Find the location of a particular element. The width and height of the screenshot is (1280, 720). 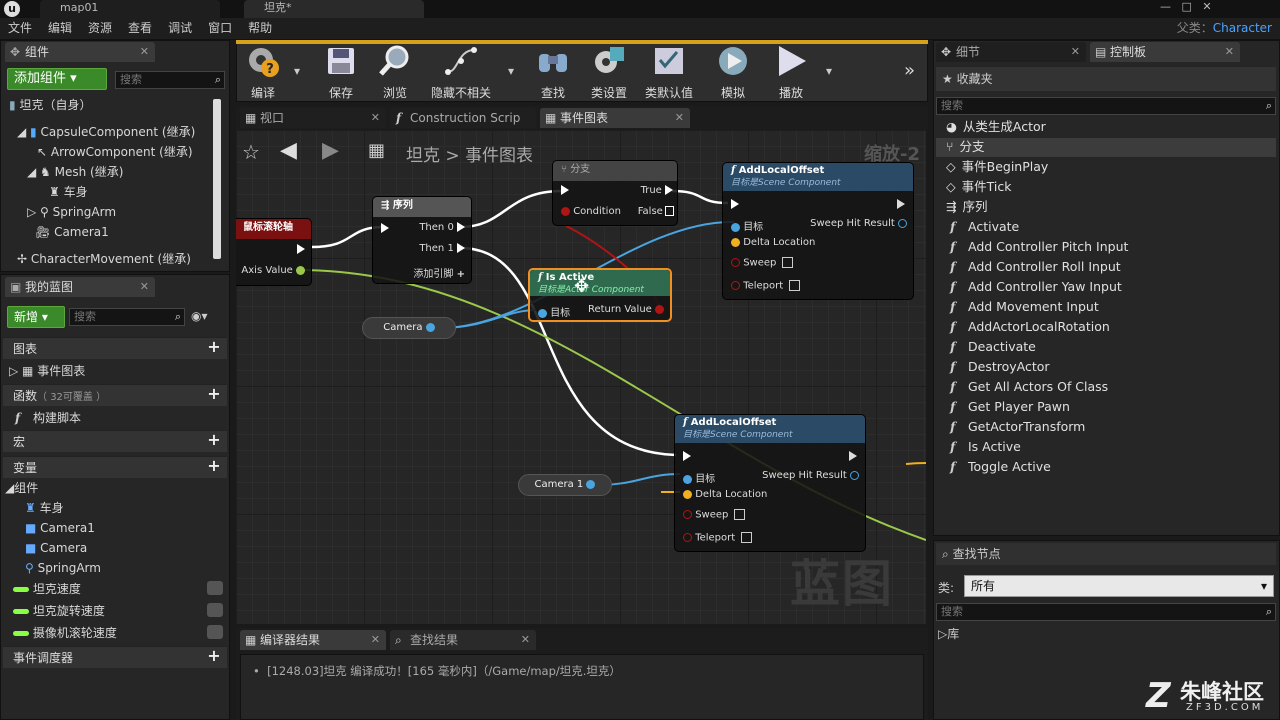

palette-item: f Get All Actors Of Class is located at coordinates (1029, 387).